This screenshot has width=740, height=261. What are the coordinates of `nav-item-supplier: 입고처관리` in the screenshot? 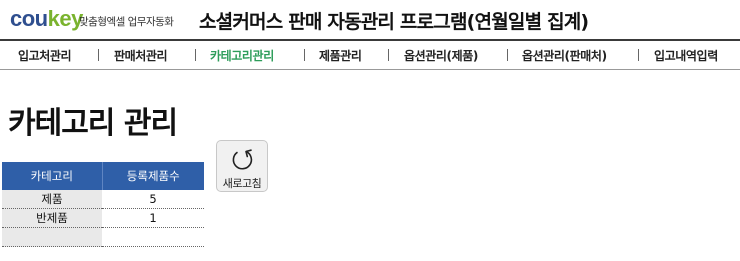 It's located at (45, 55).